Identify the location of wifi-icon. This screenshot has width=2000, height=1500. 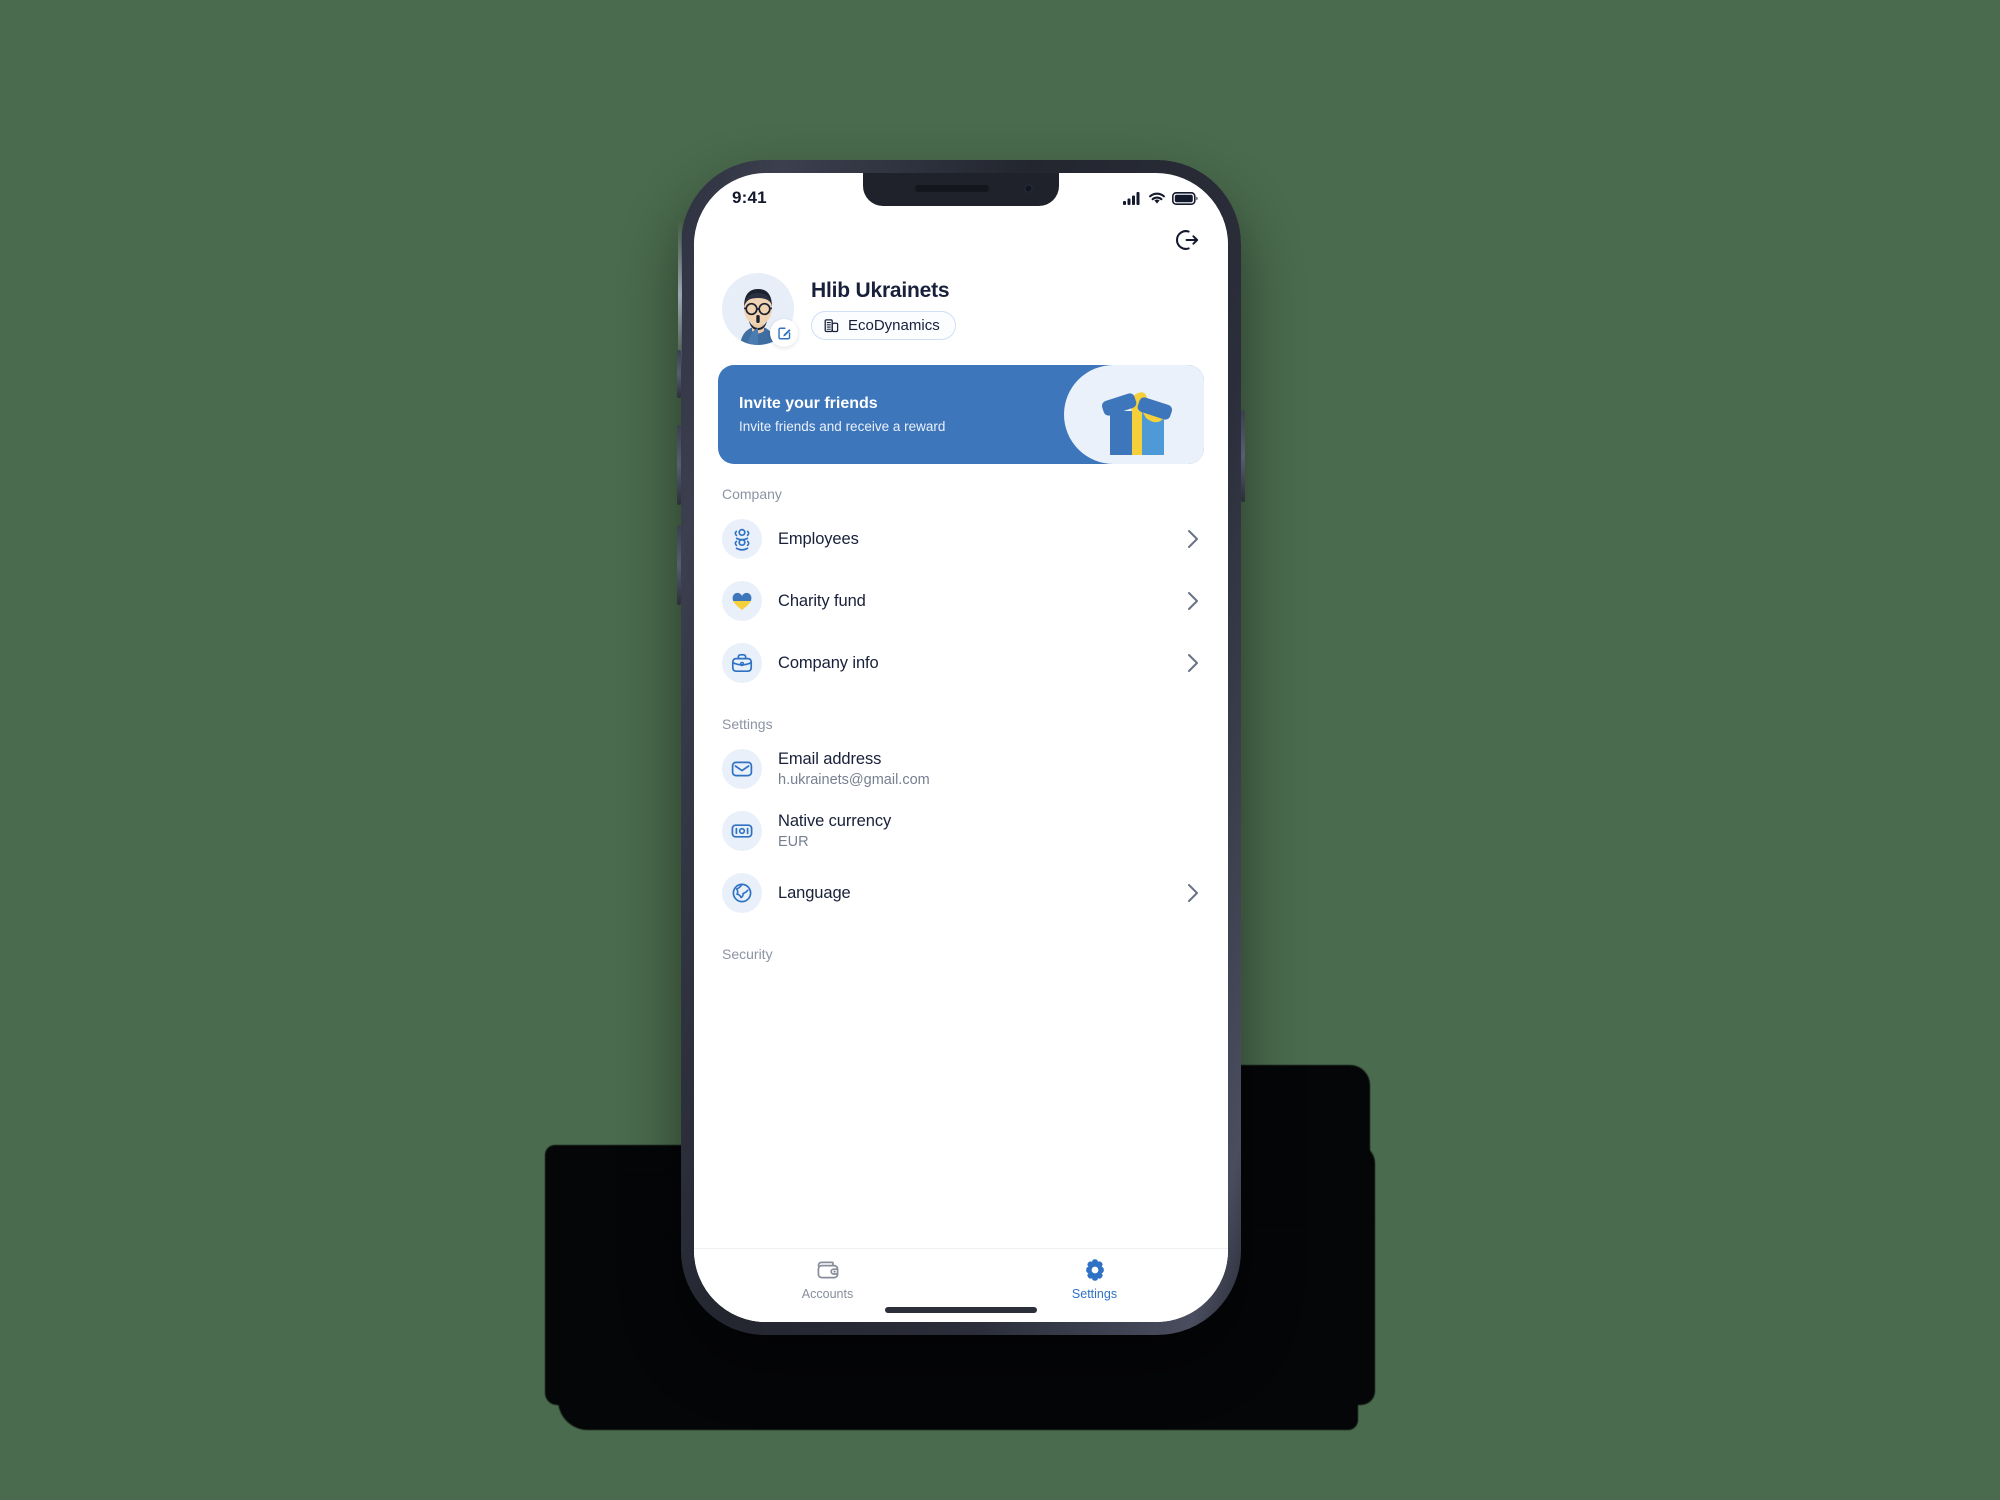
(1157, 198).